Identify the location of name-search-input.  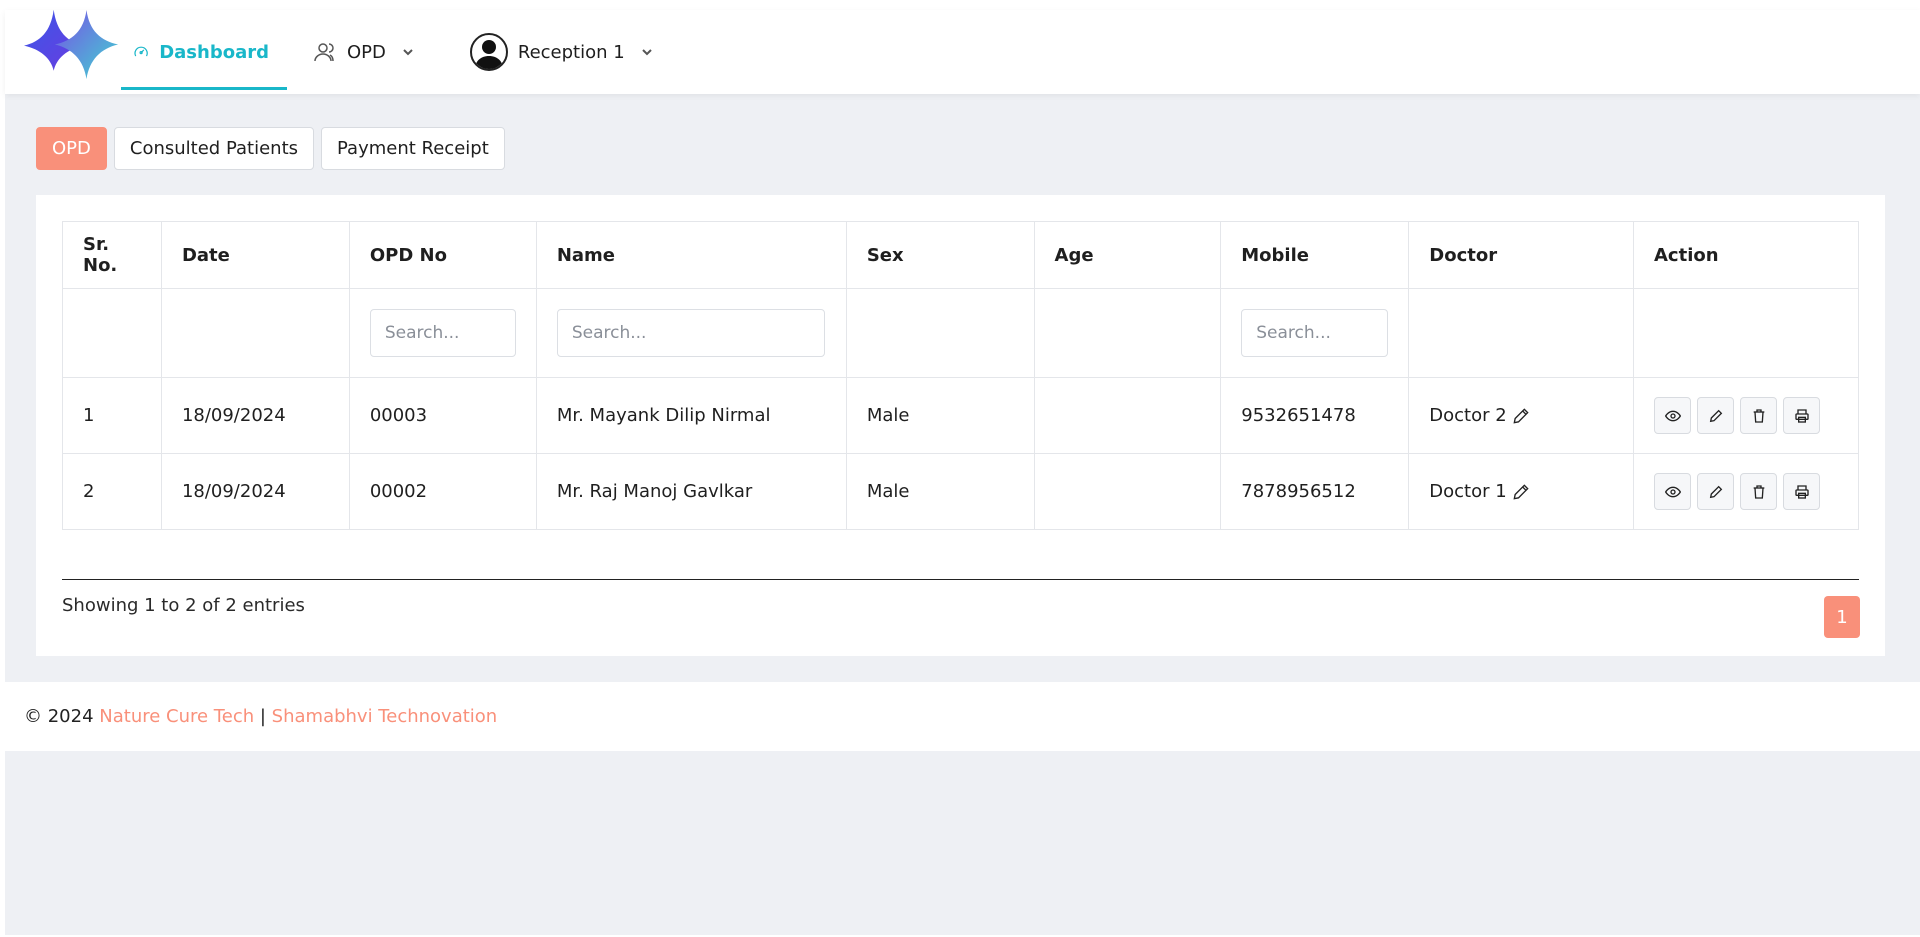
(690, 333).